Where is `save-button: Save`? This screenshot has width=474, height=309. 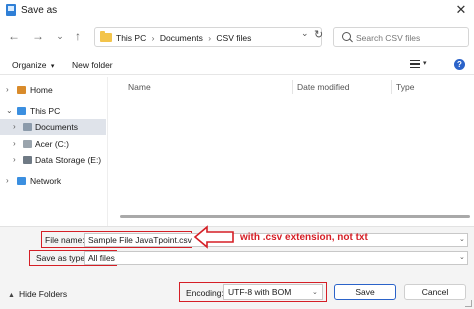 save-button: Save is located at coordinates (365, 292).